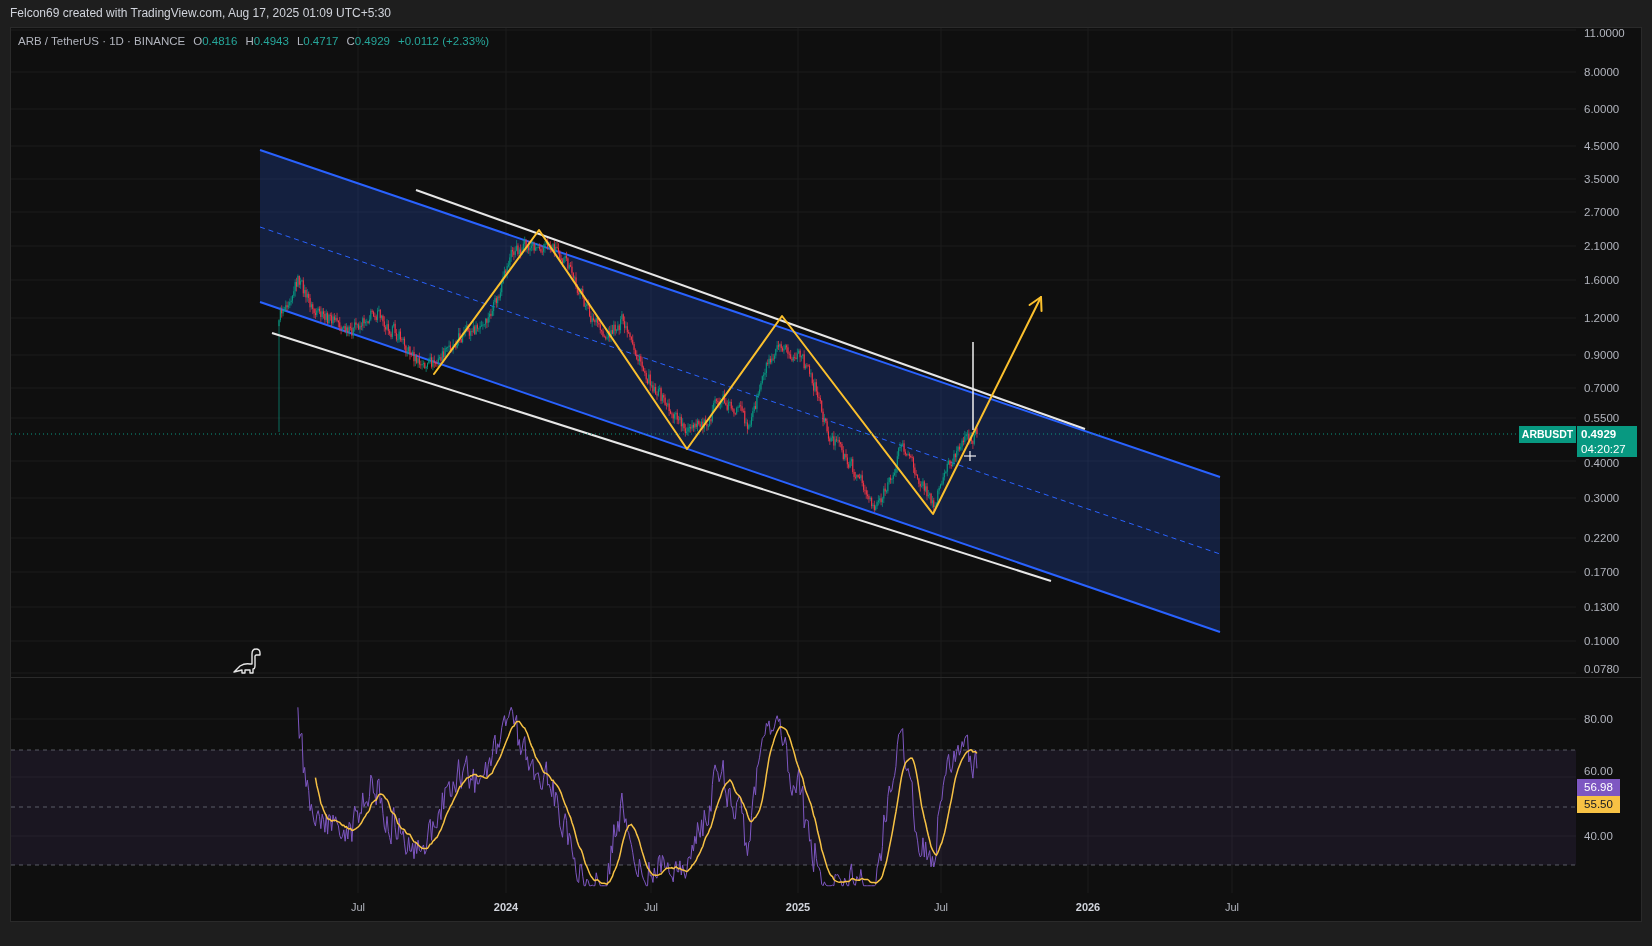 This screenshot has width=1652, height=946. What do you see at coordinates (1602, 498) in the screenshot?
I see `price-label: 0.3000` at bounding box center [1602, 498].